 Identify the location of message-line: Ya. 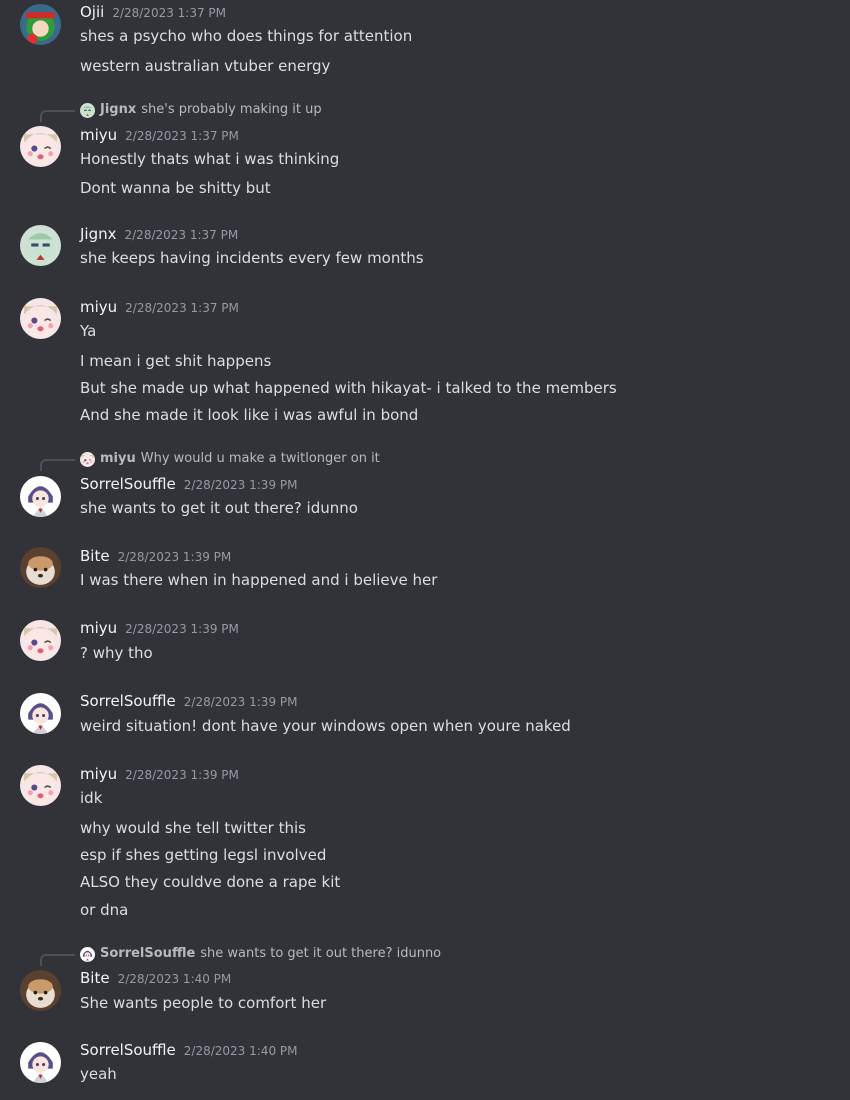
(88, 331).